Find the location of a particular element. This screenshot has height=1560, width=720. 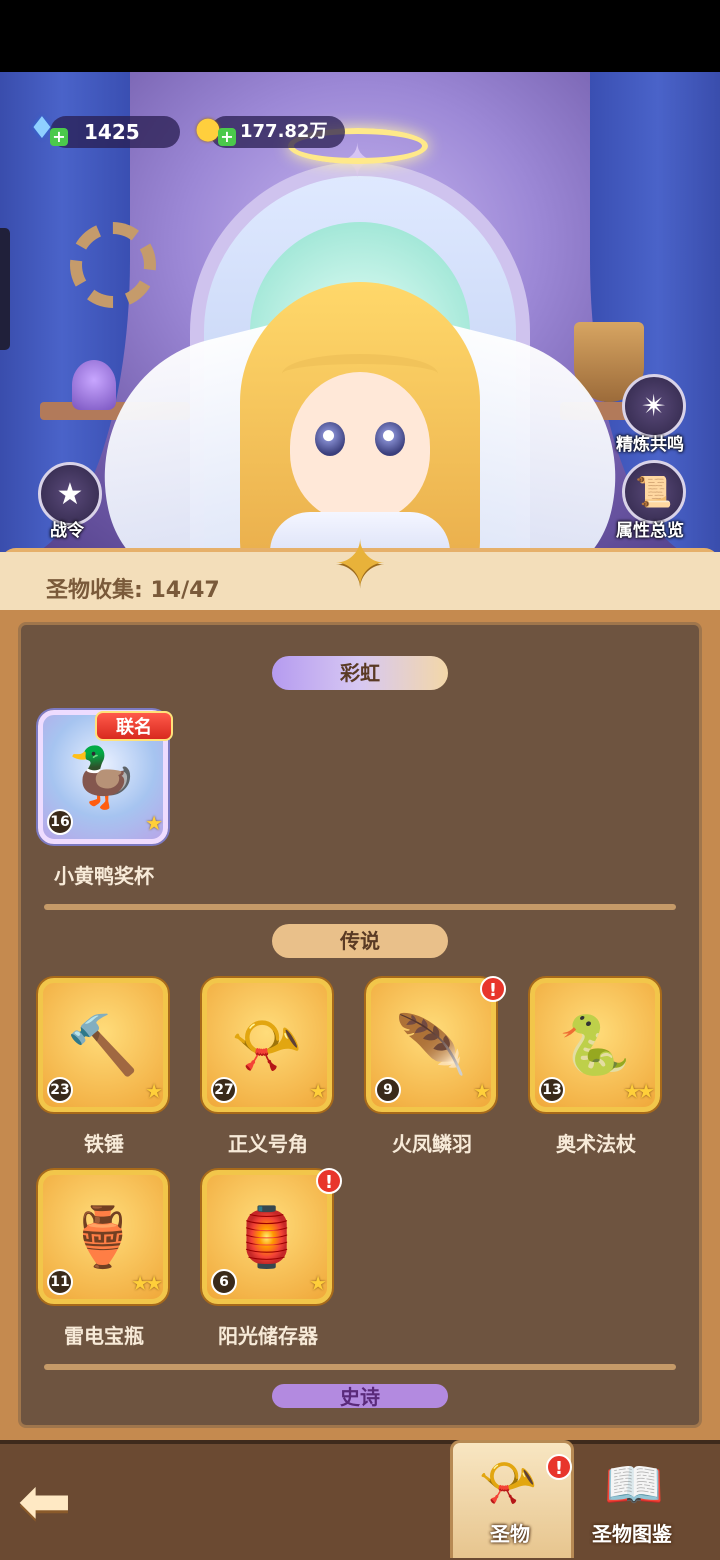

relic-level: 11 is located at coordinates (60, 1282).